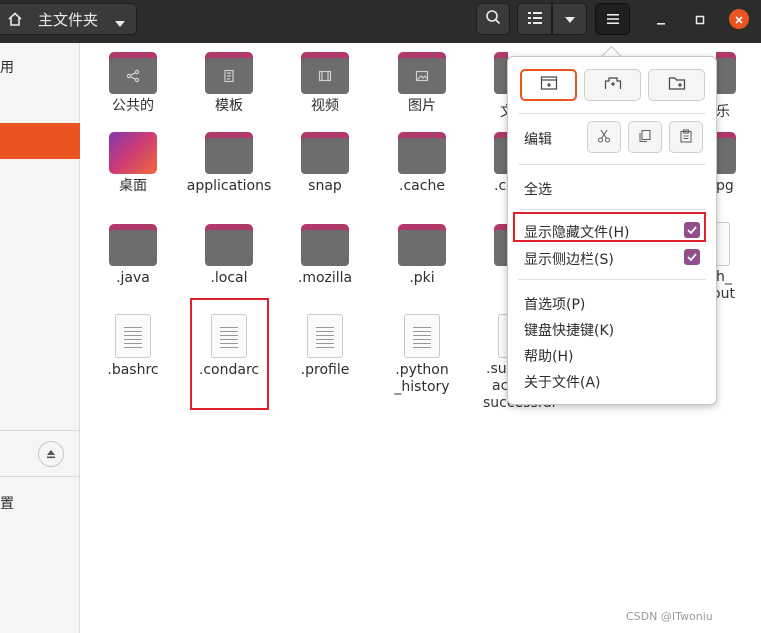  Describe the element at coordinates (496, 369) in the screenshot. I see `partial-file-name: .su` at that location.